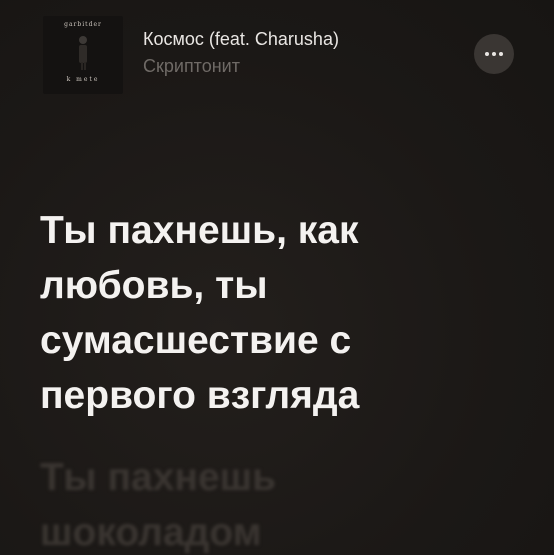 This screenshot has width=554, height=555. Describe the element at coordinates (241, 39) in the screenshot. I see `track-title: Космос (feat. Charusha)` at that location.